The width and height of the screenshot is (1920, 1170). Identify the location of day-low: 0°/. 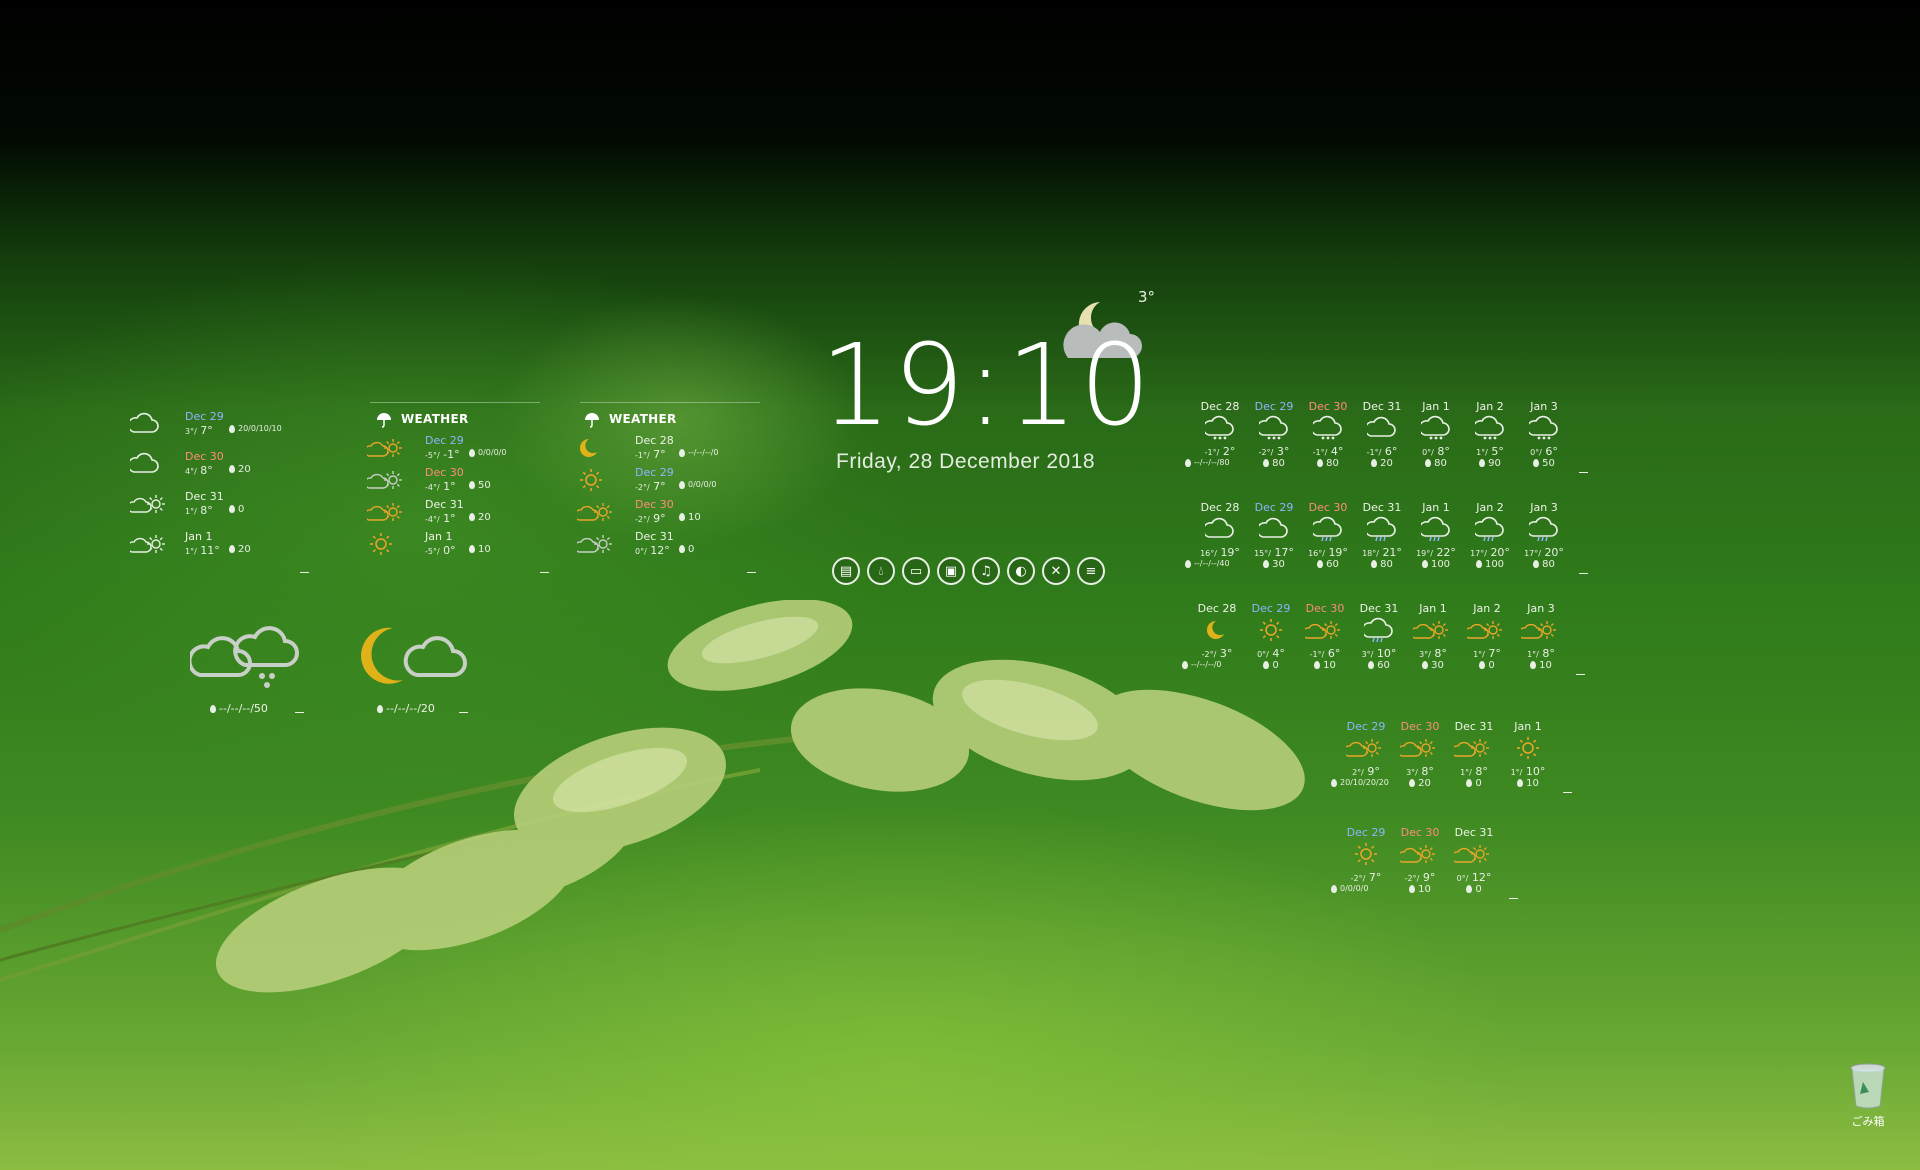
(1462, 878).